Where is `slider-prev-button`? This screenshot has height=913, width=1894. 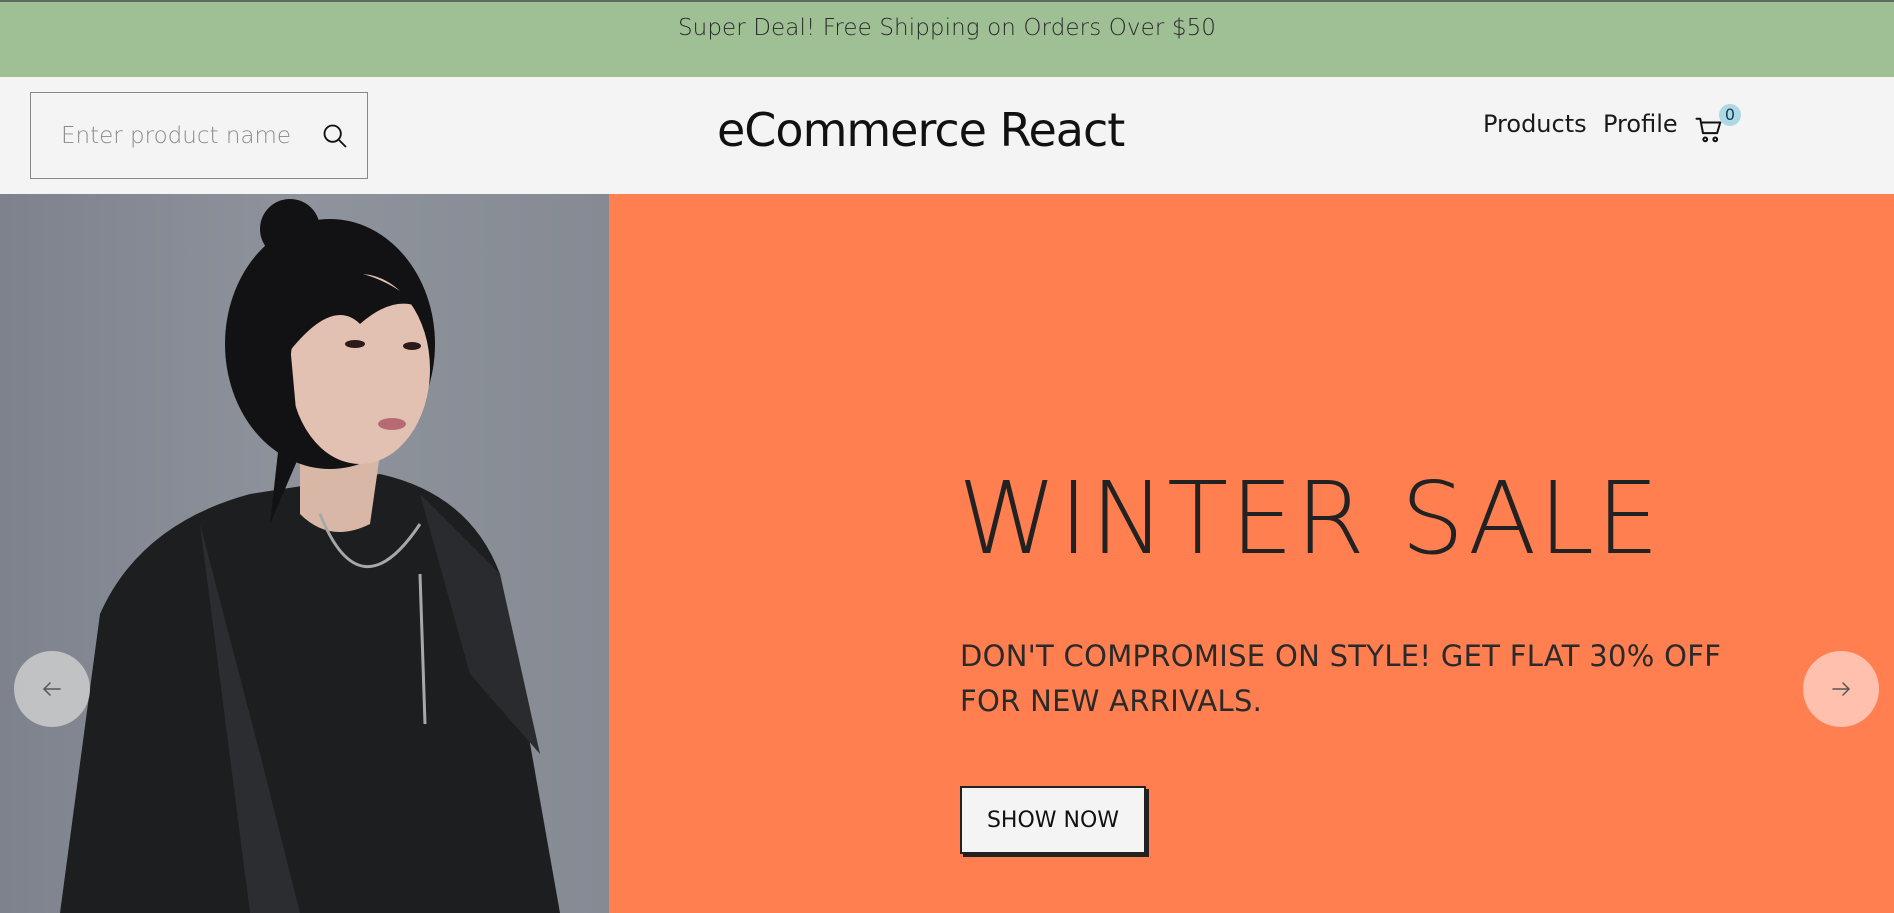
slider-prev-button is located at coordinates (52, 689).